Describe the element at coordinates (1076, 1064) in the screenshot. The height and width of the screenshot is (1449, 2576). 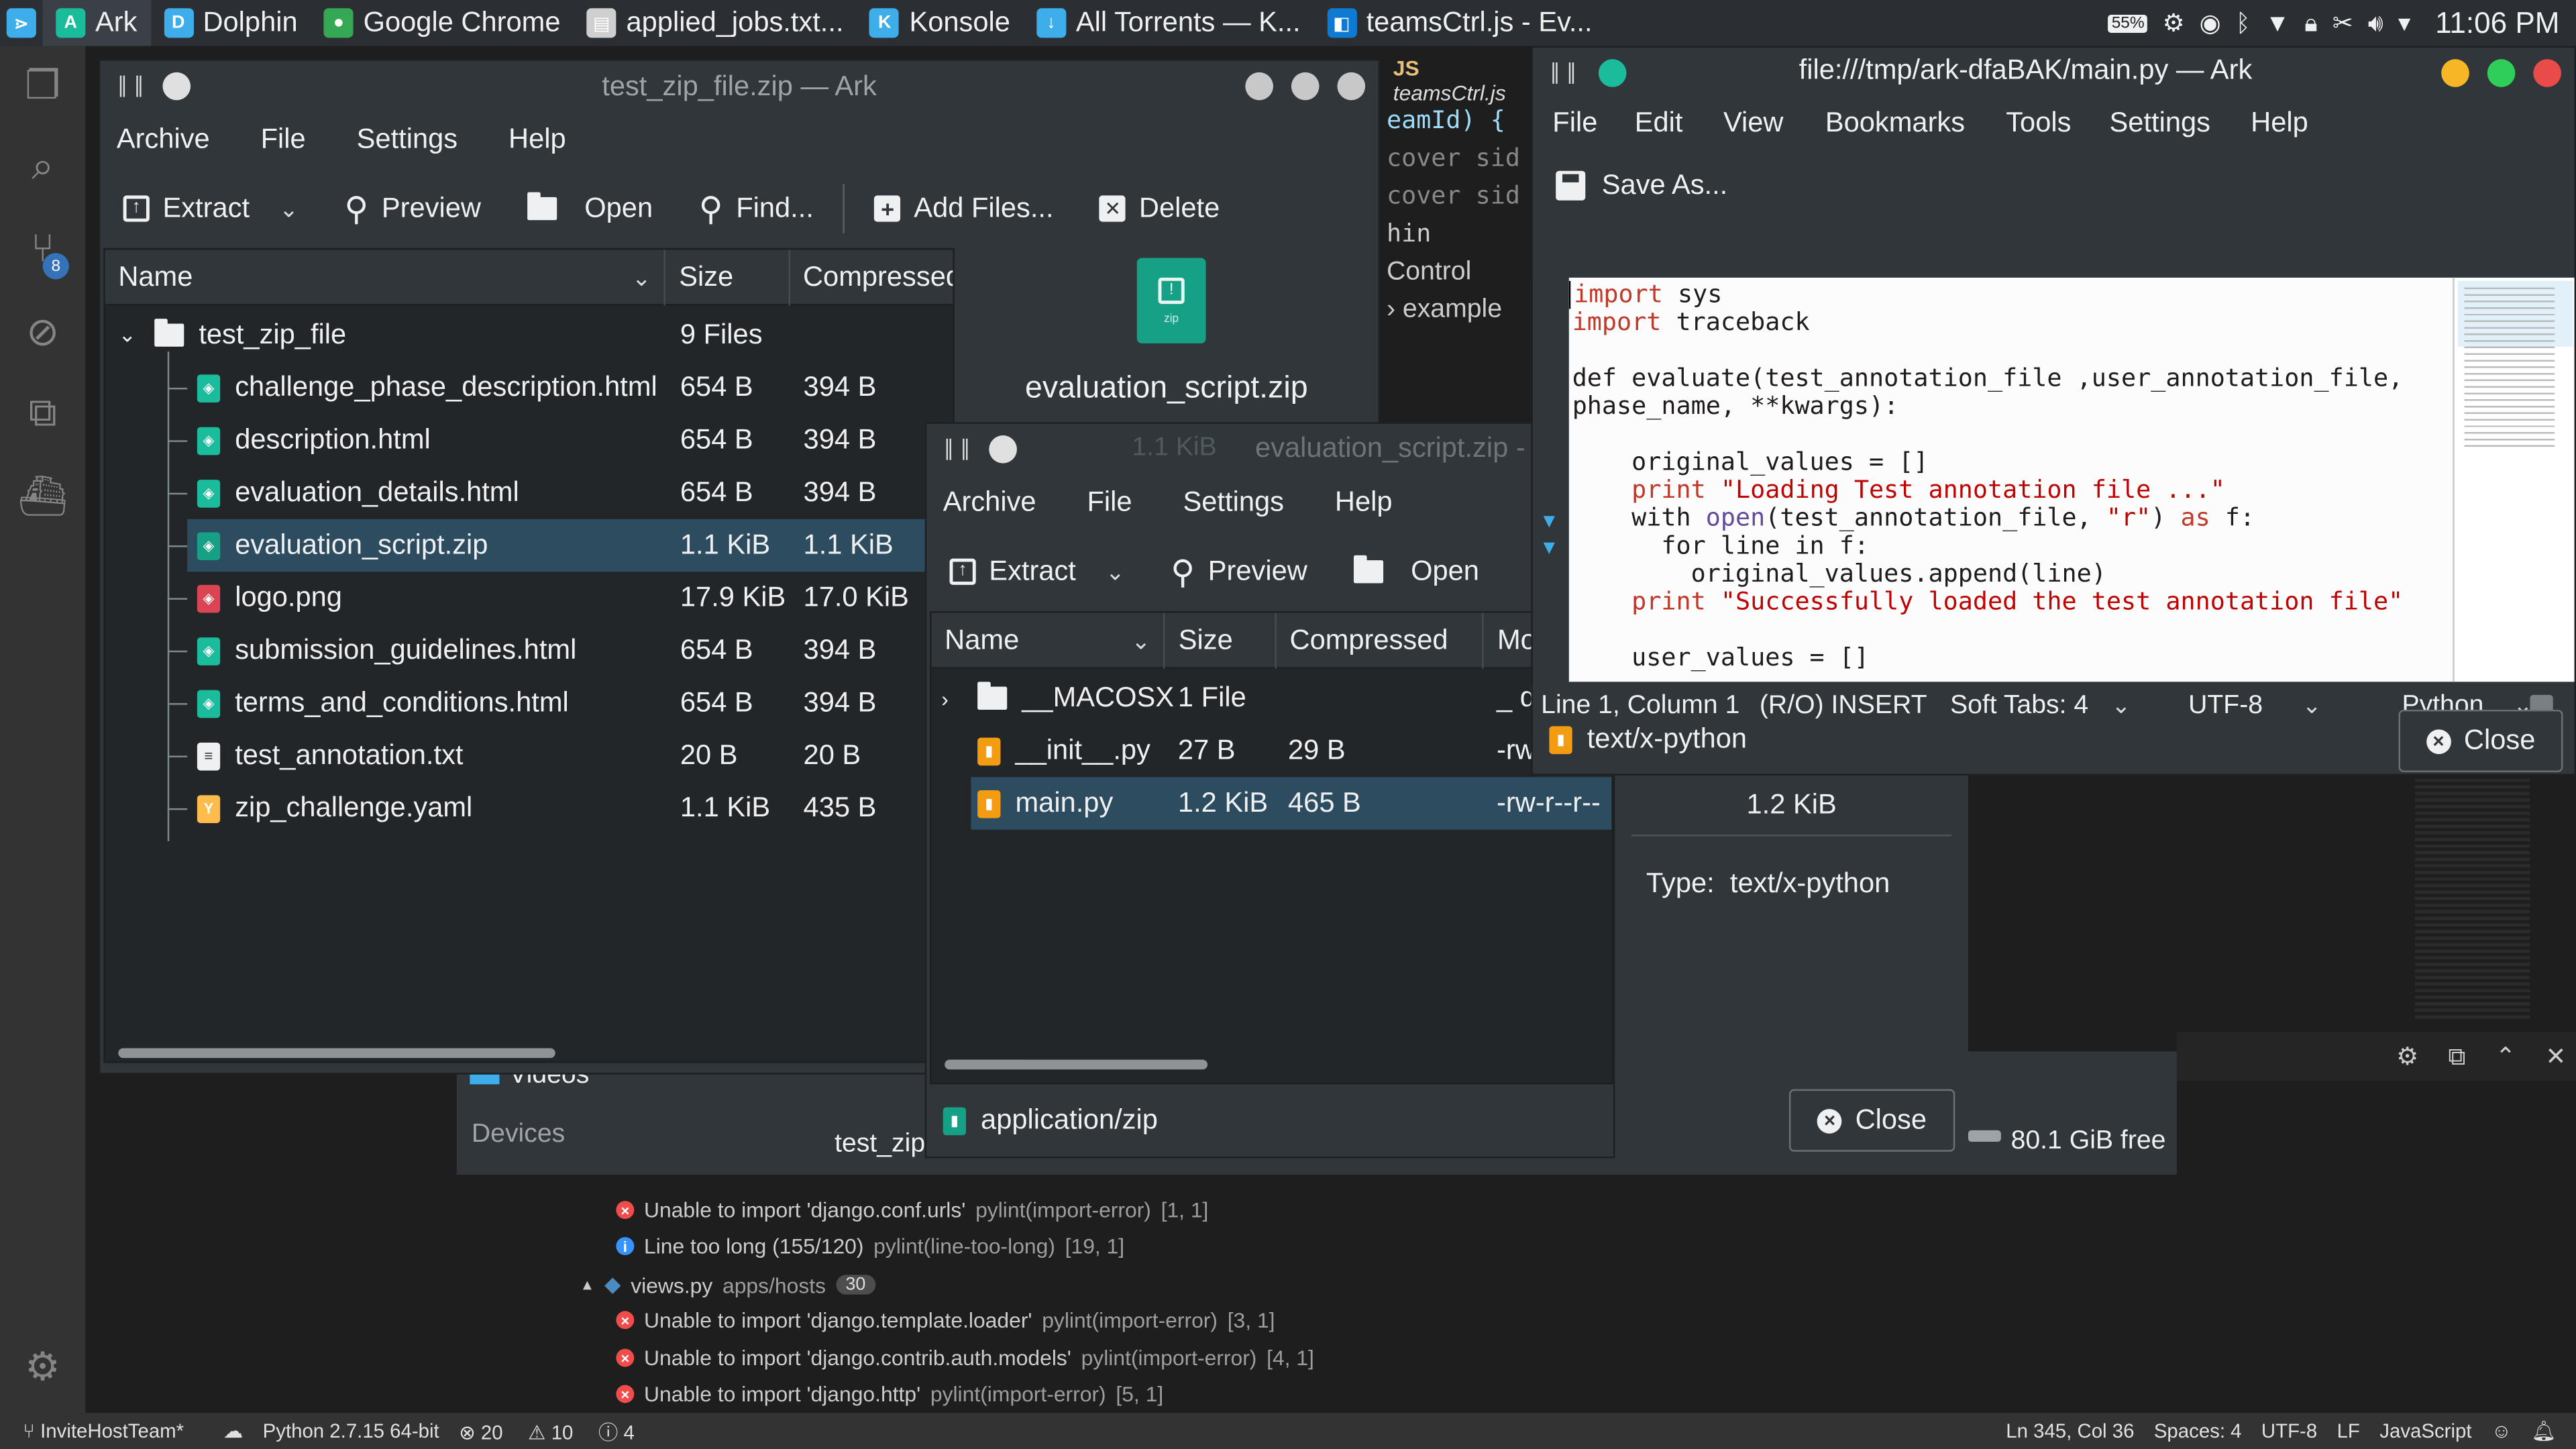
I see `horizontal-scrollbar` at that location.